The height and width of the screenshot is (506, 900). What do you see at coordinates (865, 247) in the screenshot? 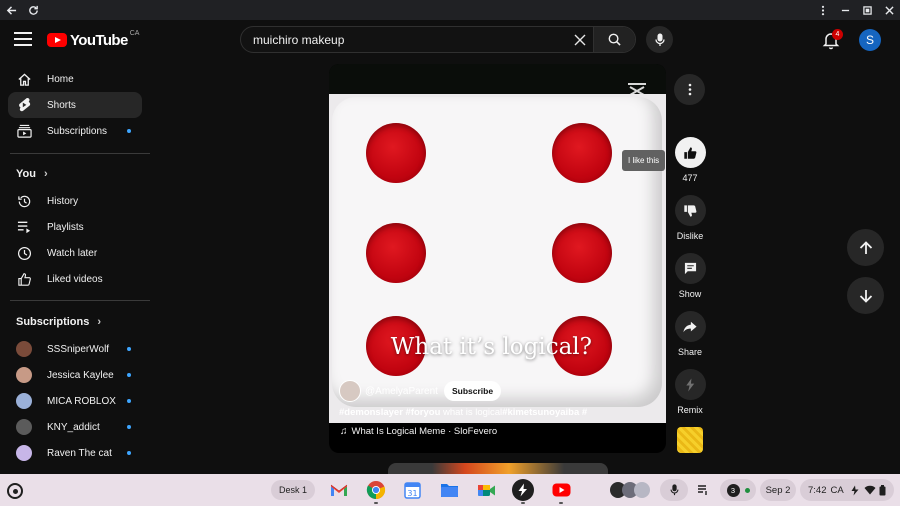
I see `previous-short-button` at bounding box center [865, 247].